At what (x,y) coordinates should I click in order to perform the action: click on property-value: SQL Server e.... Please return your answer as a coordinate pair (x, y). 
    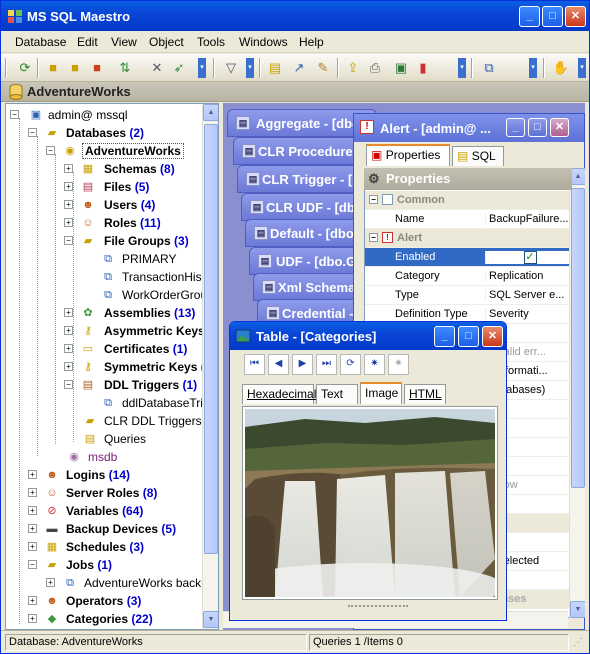
    Looking at the image, I should click on (528, 295).